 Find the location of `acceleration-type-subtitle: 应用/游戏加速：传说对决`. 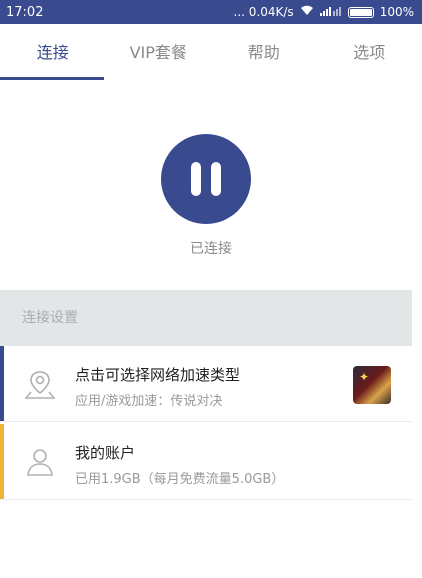

acceleration-type-subtitle: 应用/游戏加速：传说对决 is located at coordinates (149, 401).